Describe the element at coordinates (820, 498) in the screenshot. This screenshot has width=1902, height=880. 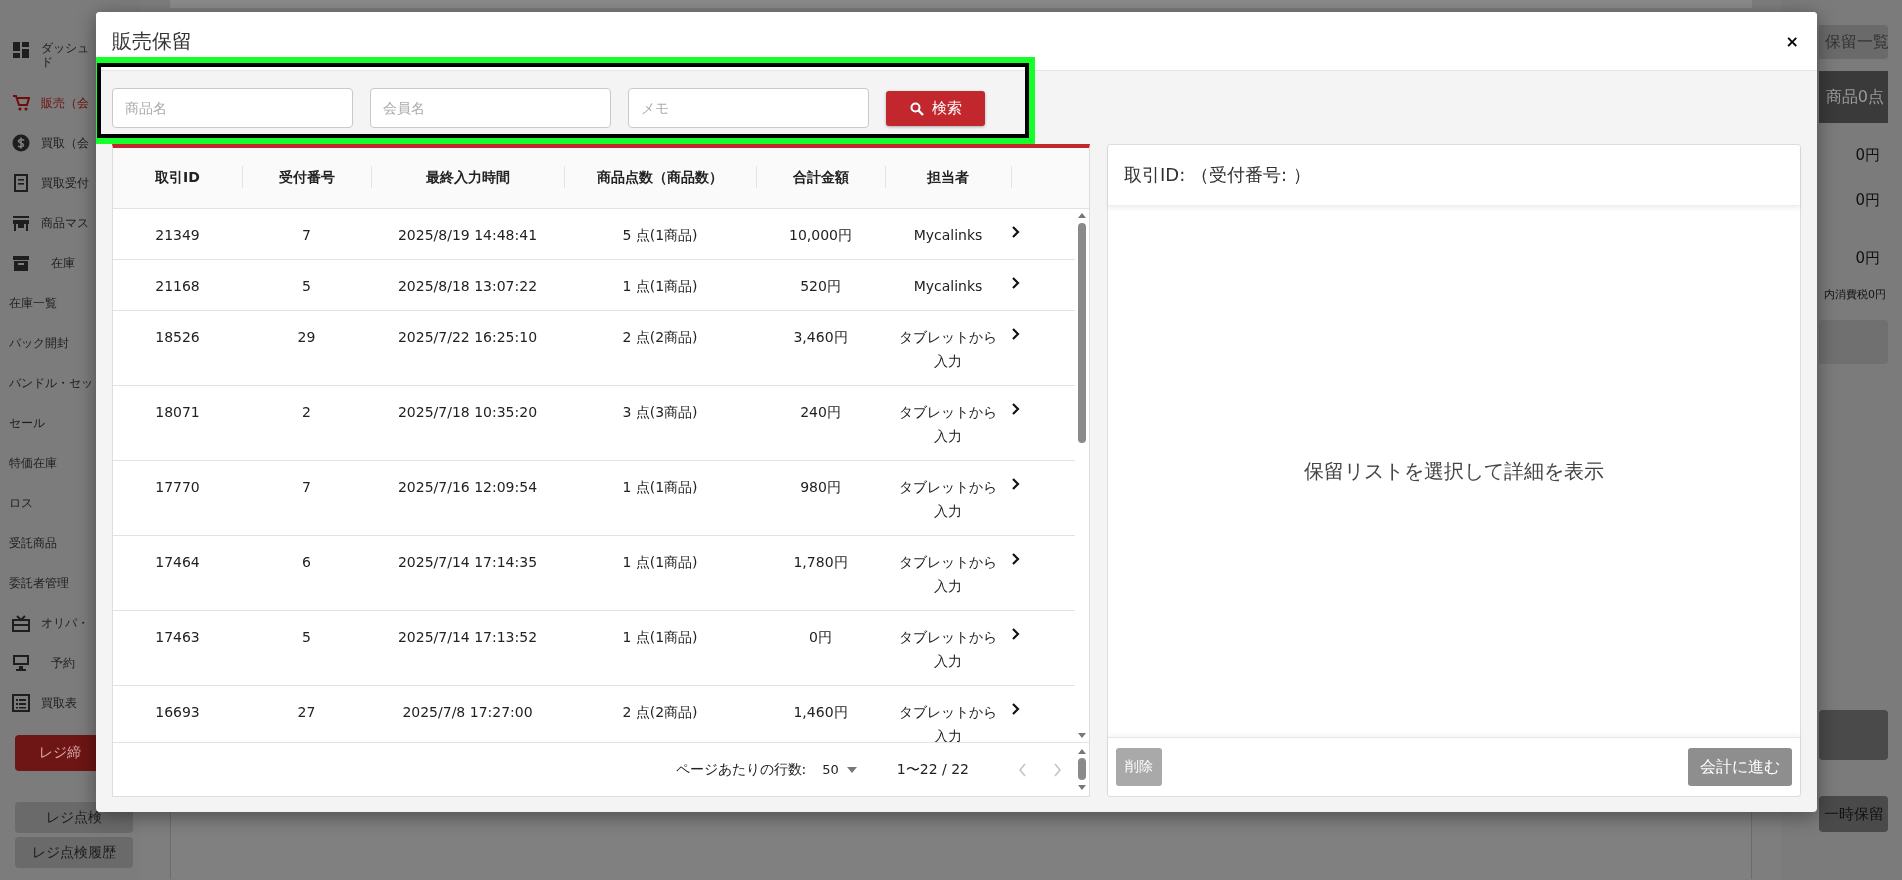
I see `table-cell: 980円` at that location.